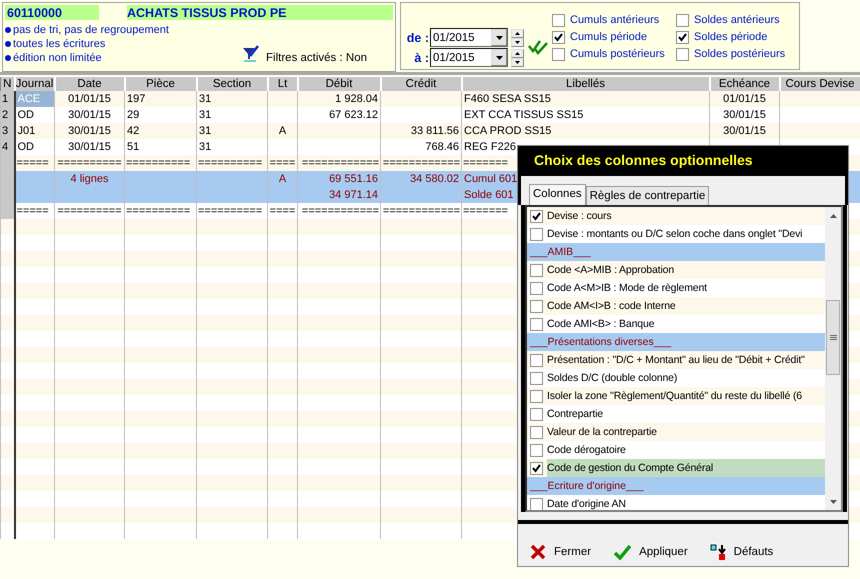 The image size is (860, 579). I want to click on close-icon, so click(538, 552).